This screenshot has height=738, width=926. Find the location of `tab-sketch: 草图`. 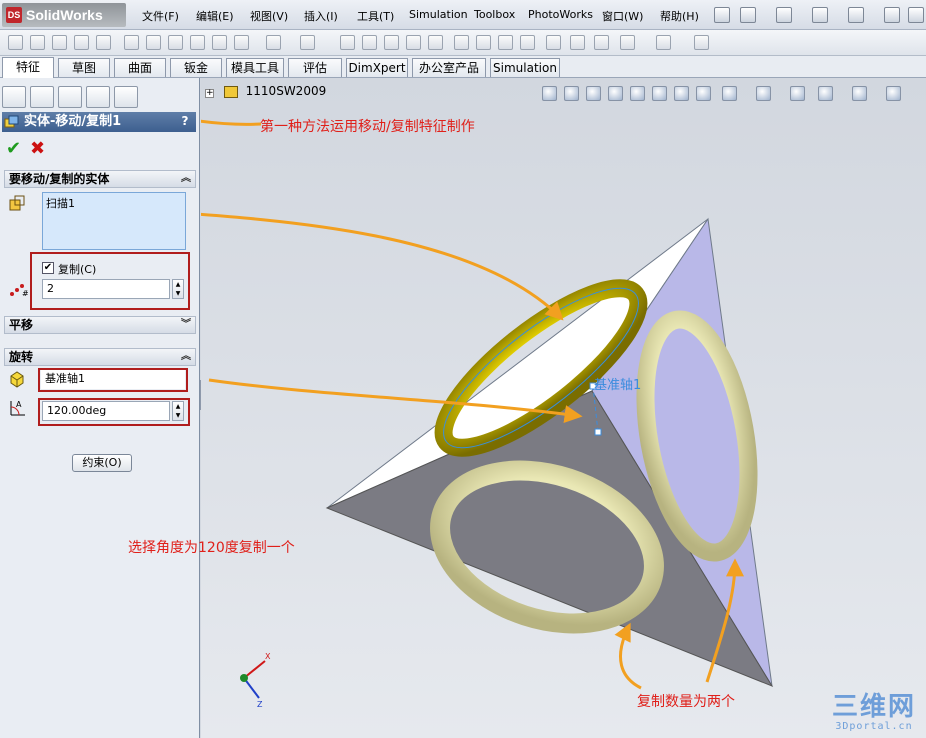

tab-sketch: 草图 is located at coordinates (84, 67).